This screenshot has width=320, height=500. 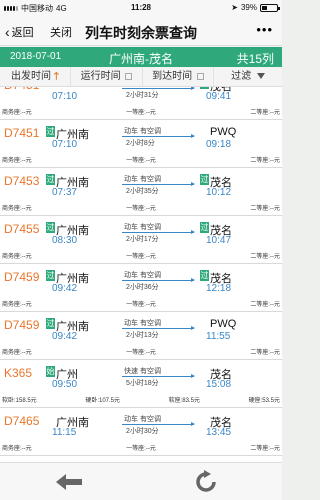 I want to click on page-title: 列车时刻余票查询, so click(x=141, y=33).